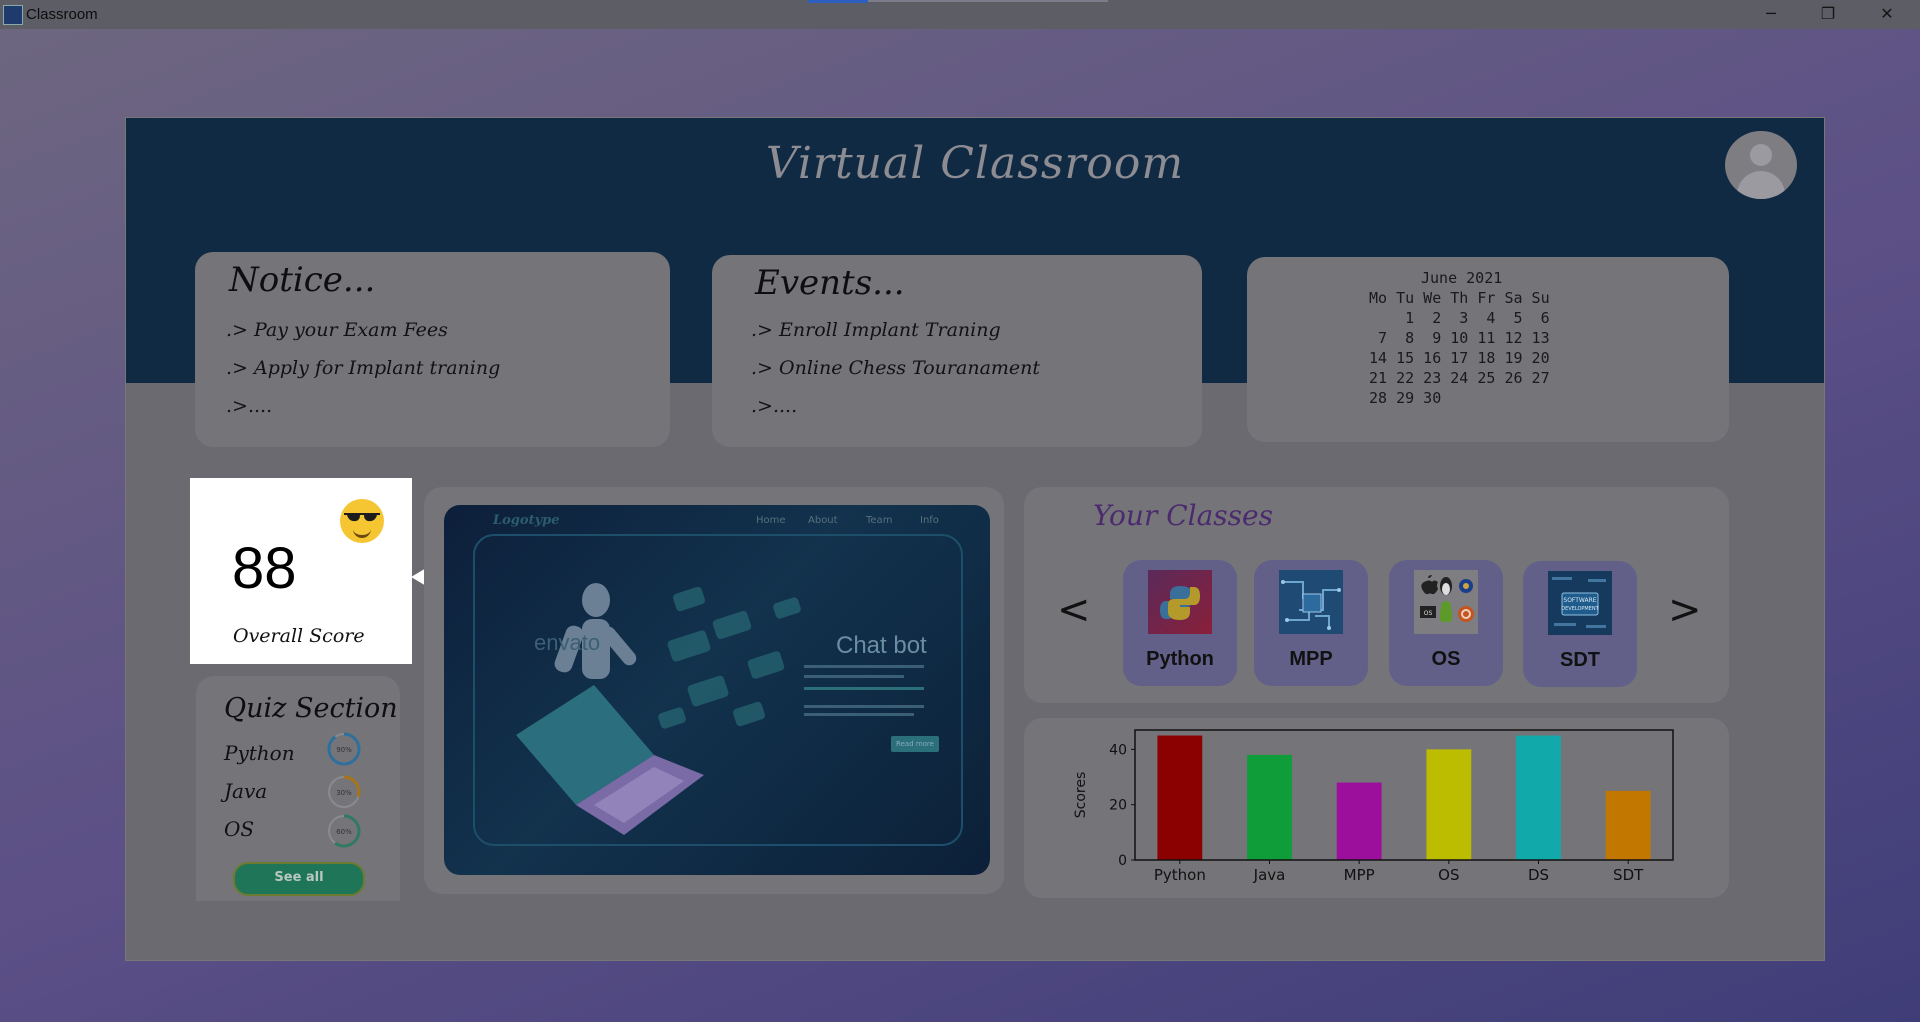  Describe the element at coordinates (62, 14) in the screenshot. I see `window-title: Classroom` at that location.